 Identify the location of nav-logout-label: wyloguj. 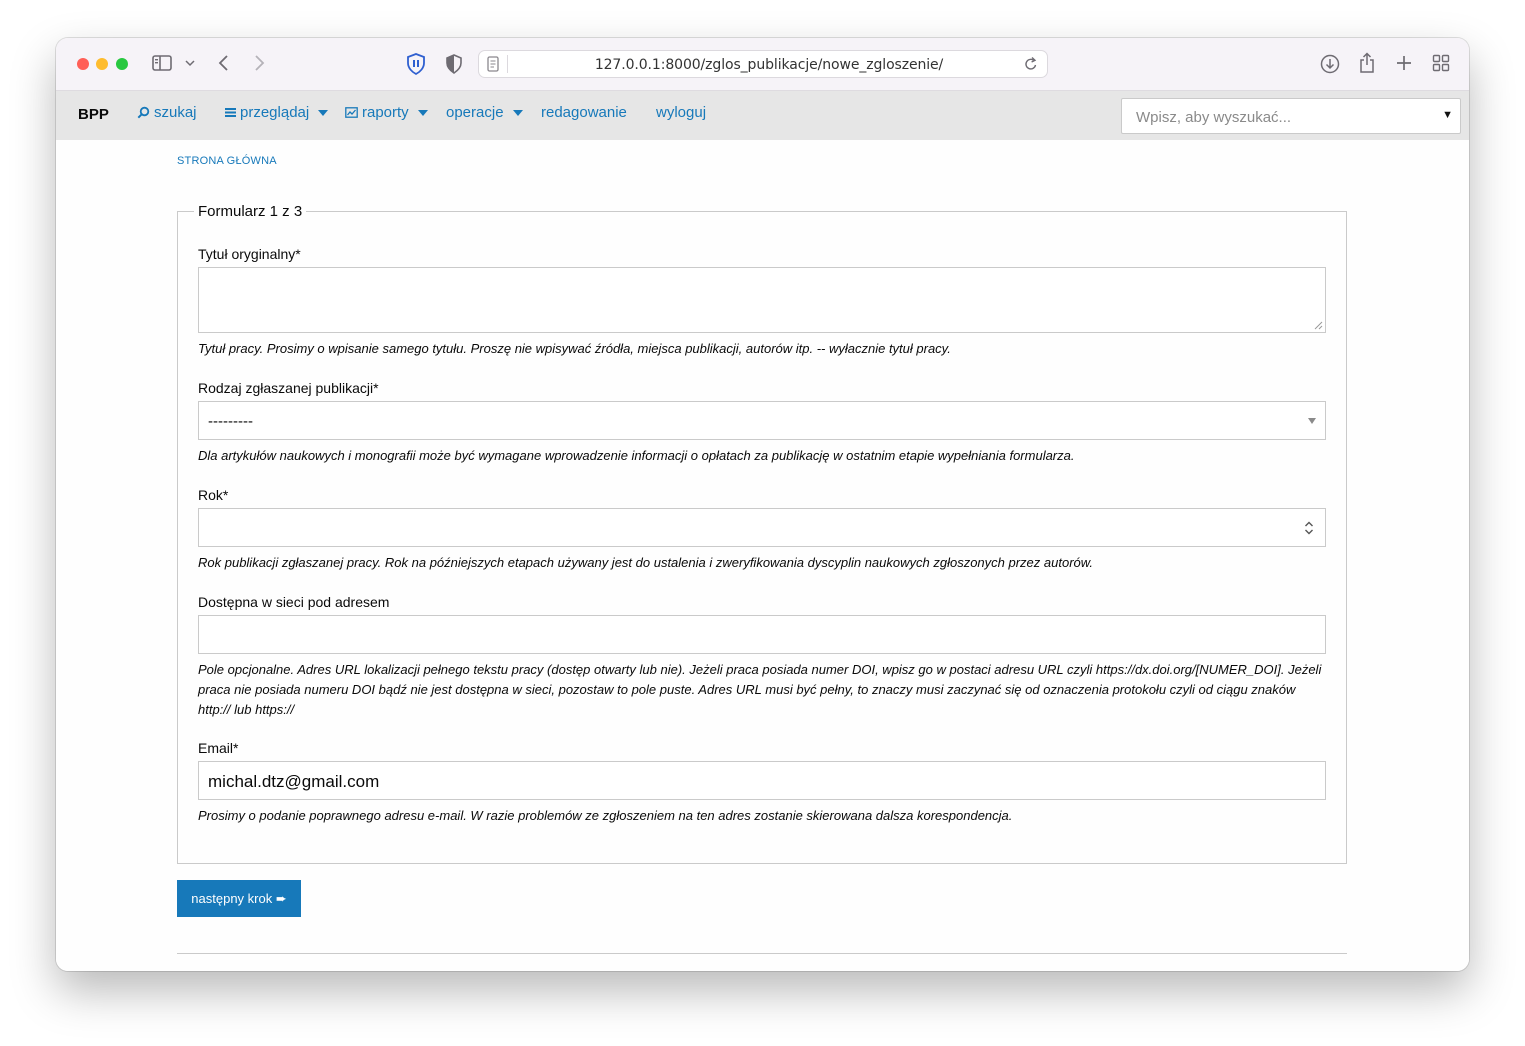
(681, 112).